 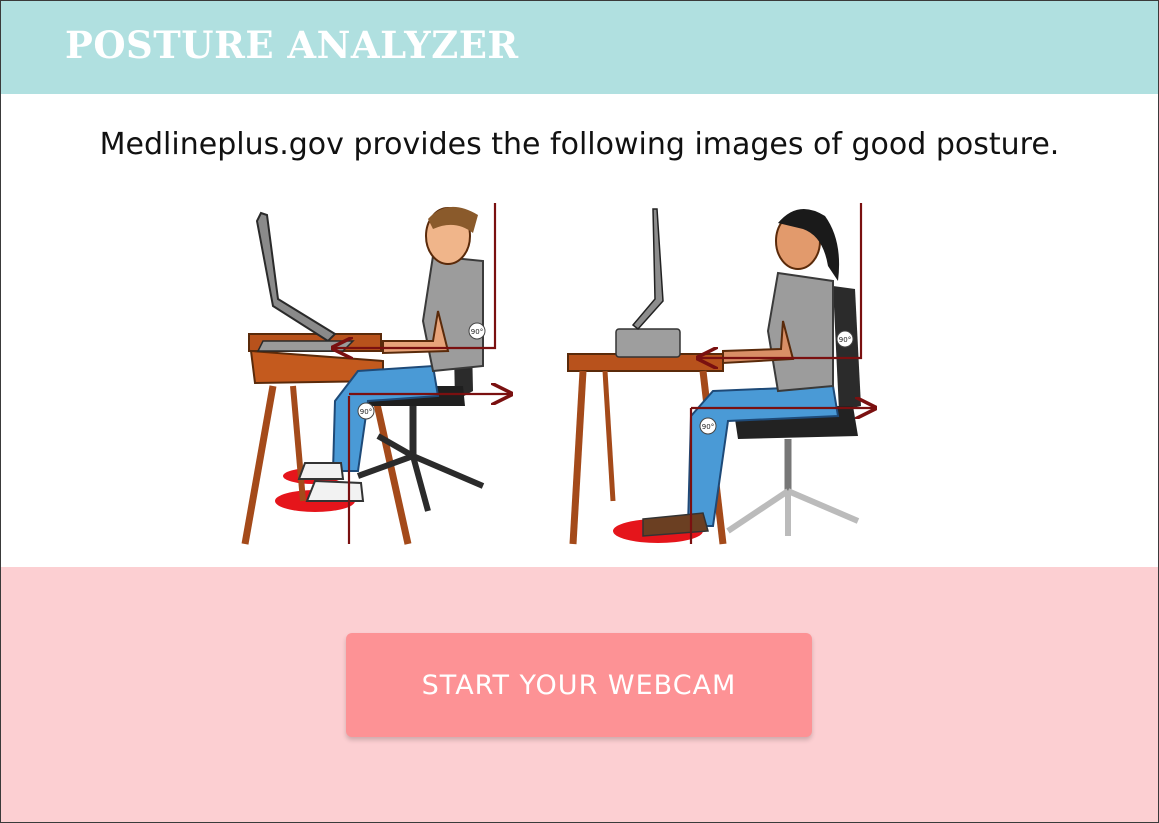 What do you see at coordinates (721, 374) in the screenshot?
I see `posture-figure-seated-woman` at bounding box center [721, 374].